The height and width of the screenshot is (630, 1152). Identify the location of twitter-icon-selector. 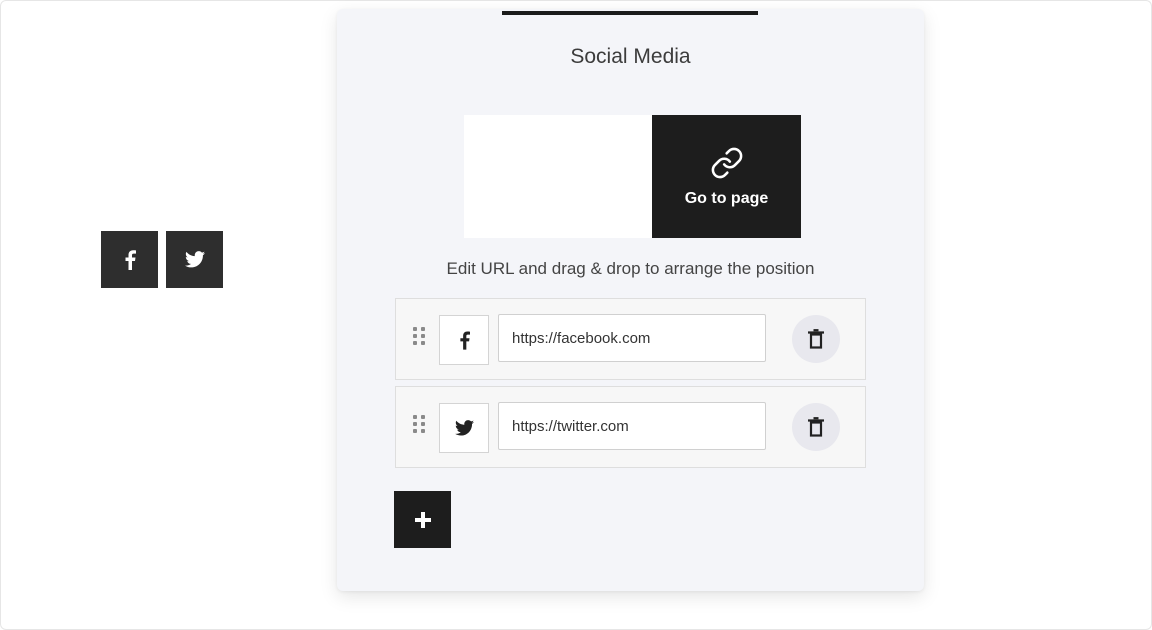
(464, 428).